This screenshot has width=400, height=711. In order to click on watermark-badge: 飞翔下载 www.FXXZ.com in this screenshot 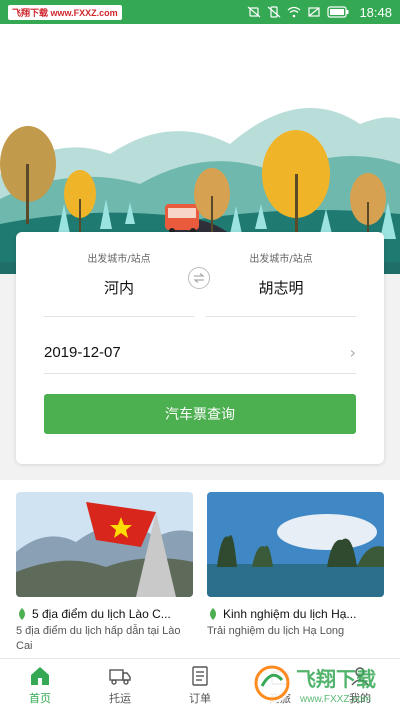, I will do `click(65, 12)`.